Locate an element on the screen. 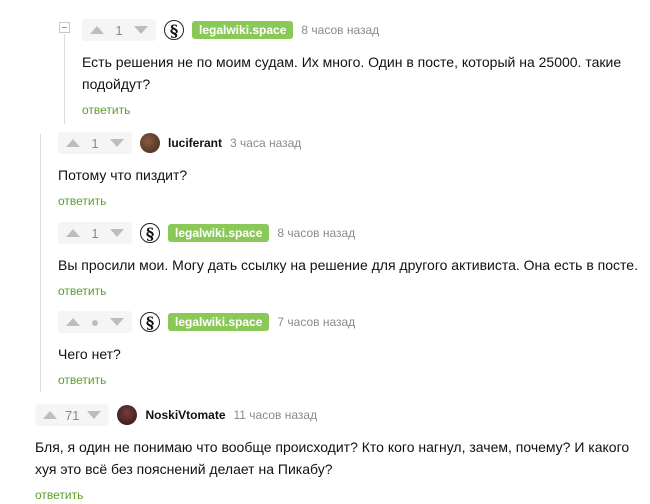 The image size is (650, 504). comment-header: 1 luciferant 3 часа назад is located at coordinates (348, 143).